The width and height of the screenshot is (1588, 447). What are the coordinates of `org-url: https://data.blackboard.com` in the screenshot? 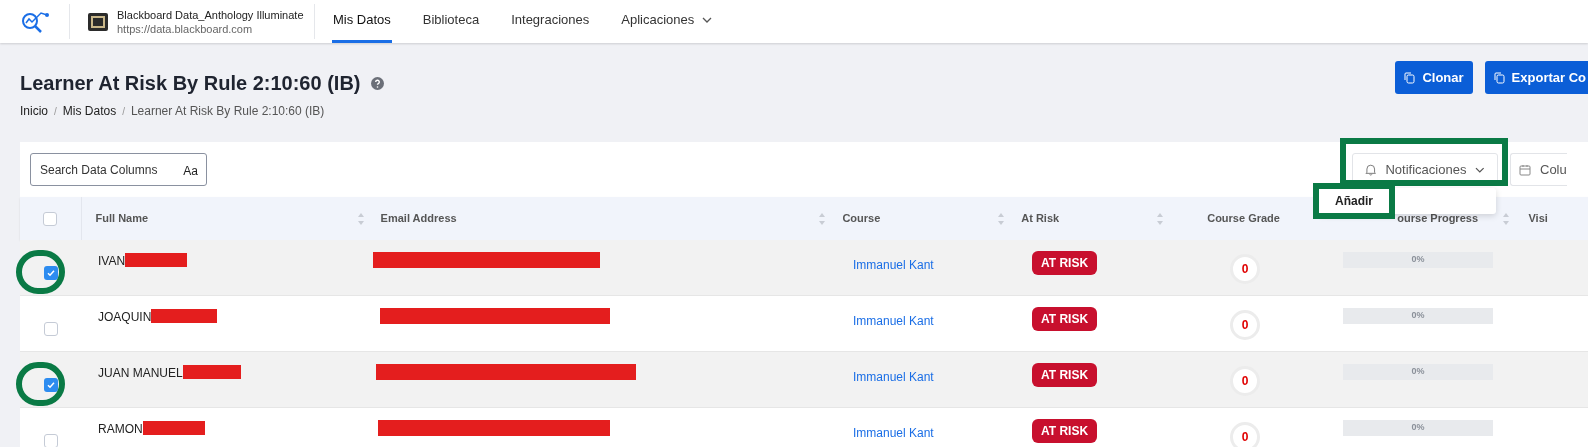 It's located at (185, 28).